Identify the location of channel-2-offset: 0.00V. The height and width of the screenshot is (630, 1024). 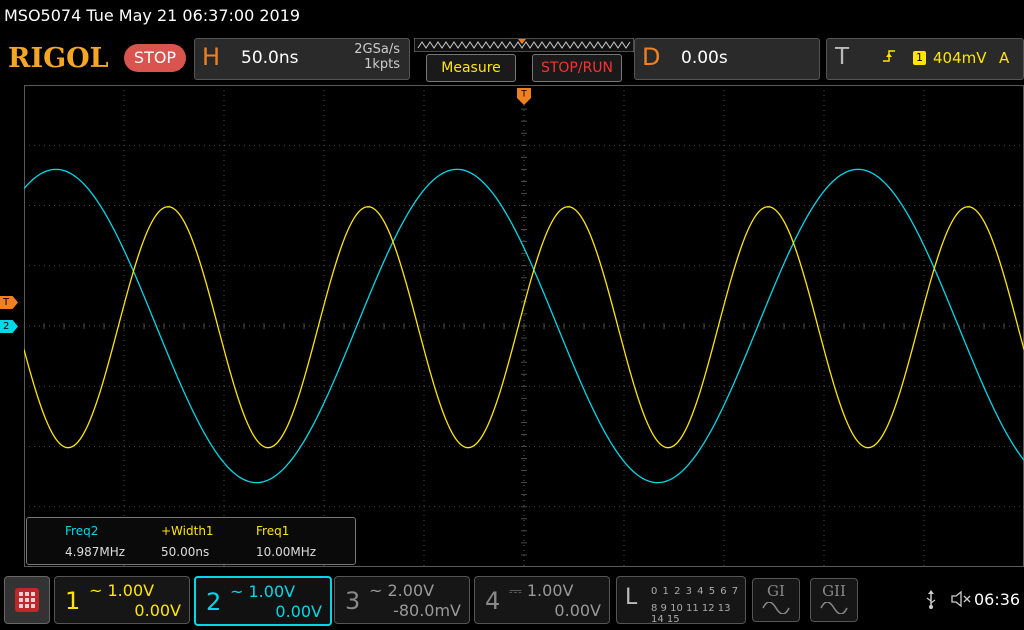
(298, 611).